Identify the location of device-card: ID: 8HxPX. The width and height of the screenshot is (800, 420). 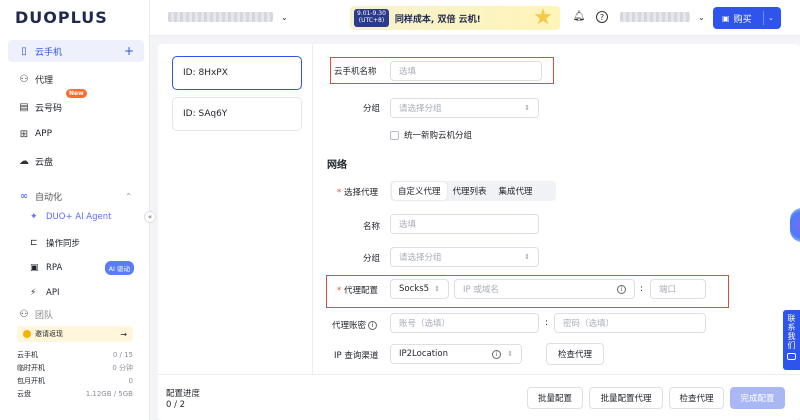
(237, 73).